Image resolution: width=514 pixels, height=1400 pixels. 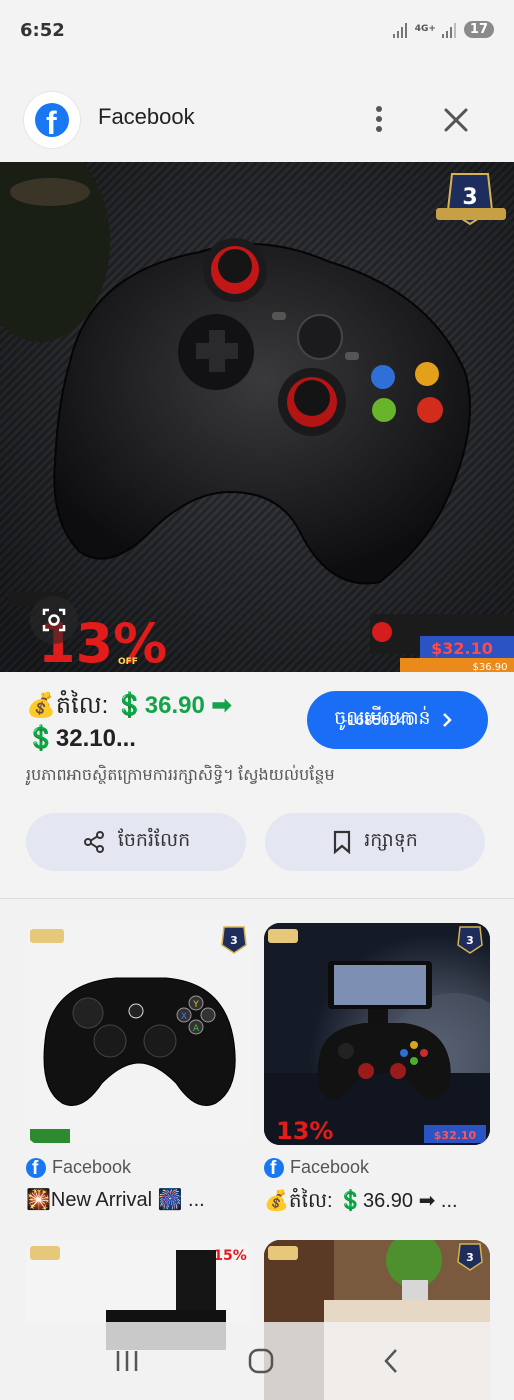 I want to click on share-label: ចែករំលែក, so click(x=154, y=840).